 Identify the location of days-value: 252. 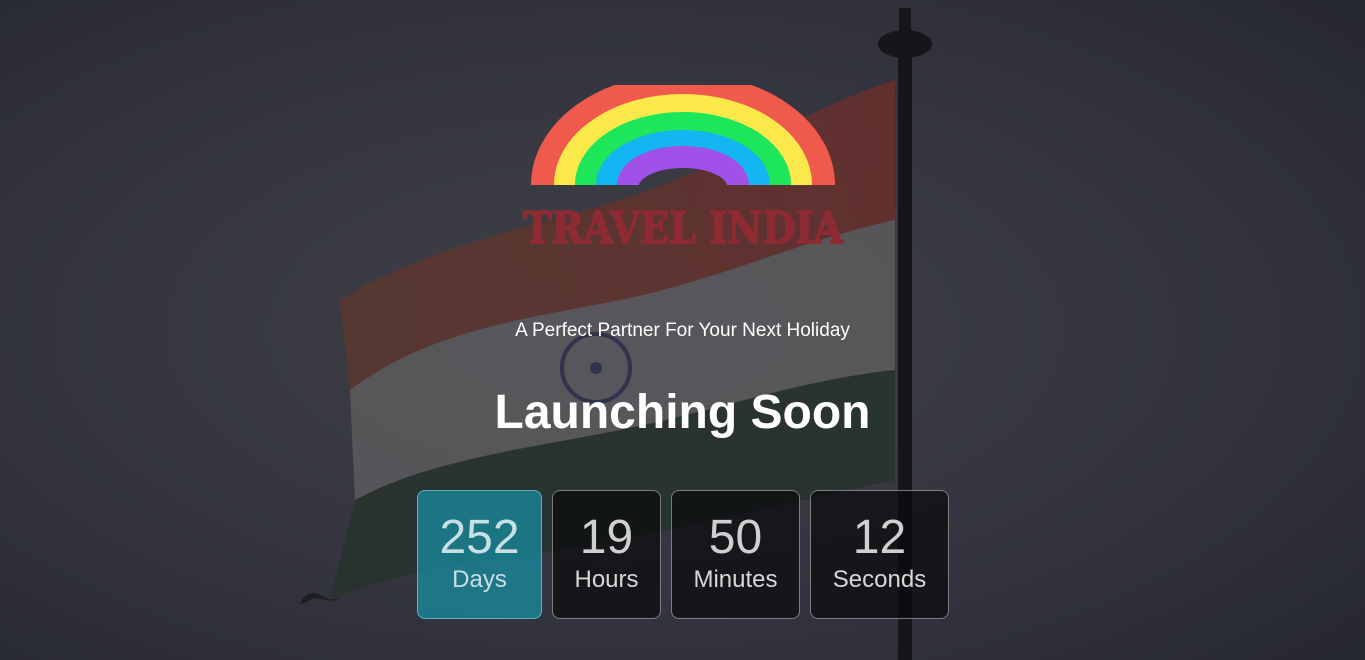
(479, 537).